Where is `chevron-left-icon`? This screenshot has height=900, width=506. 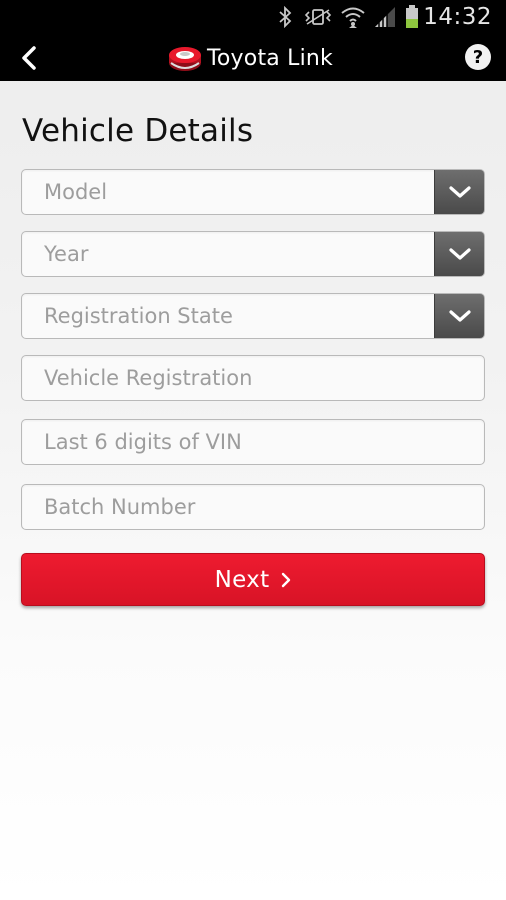 chevron-left-icon is located at coordinates (29, 58).